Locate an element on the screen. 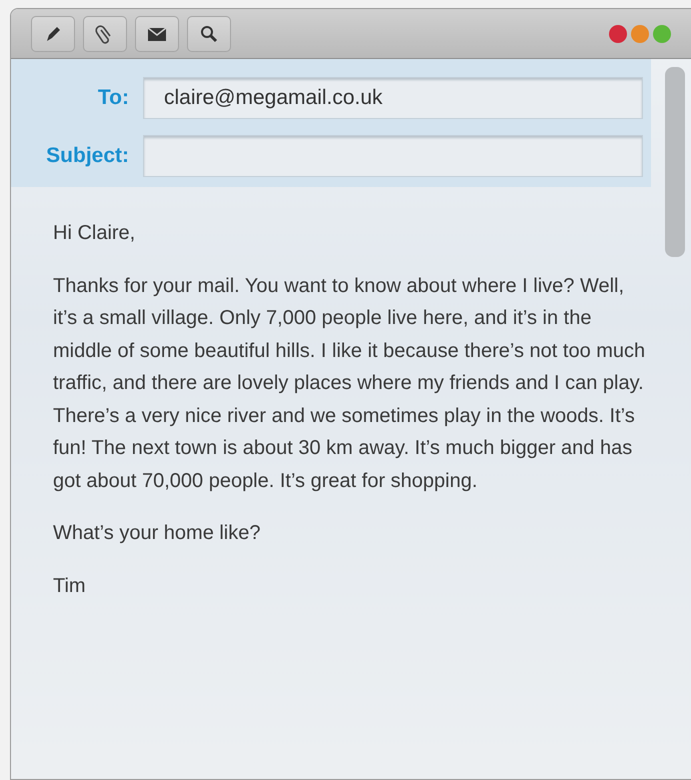 This screenshot has height=780, width=691. scrollbar-thumb is located at coordinates (675, 162).